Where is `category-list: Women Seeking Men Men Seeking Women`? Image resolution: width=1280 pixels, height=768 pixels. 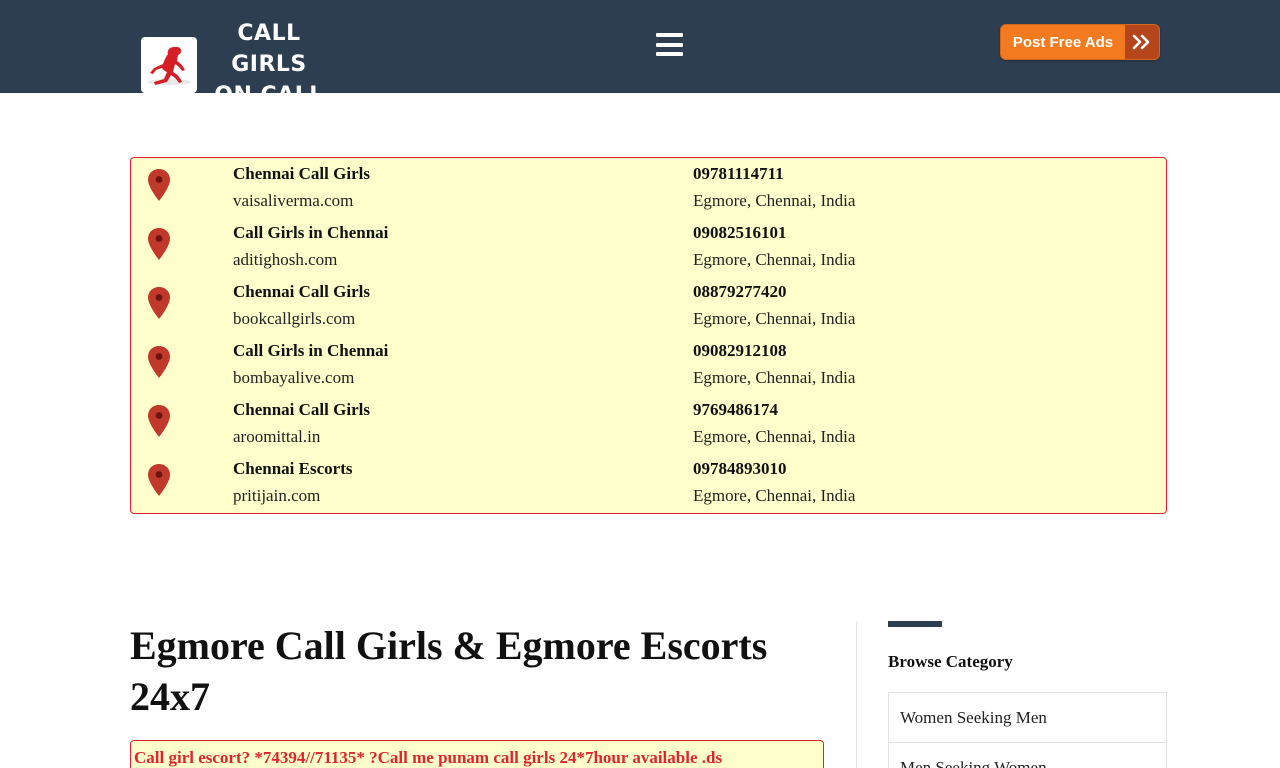
category-list: Women Seeking Men Men Seeking Women is located at coordinates (1027, 730).